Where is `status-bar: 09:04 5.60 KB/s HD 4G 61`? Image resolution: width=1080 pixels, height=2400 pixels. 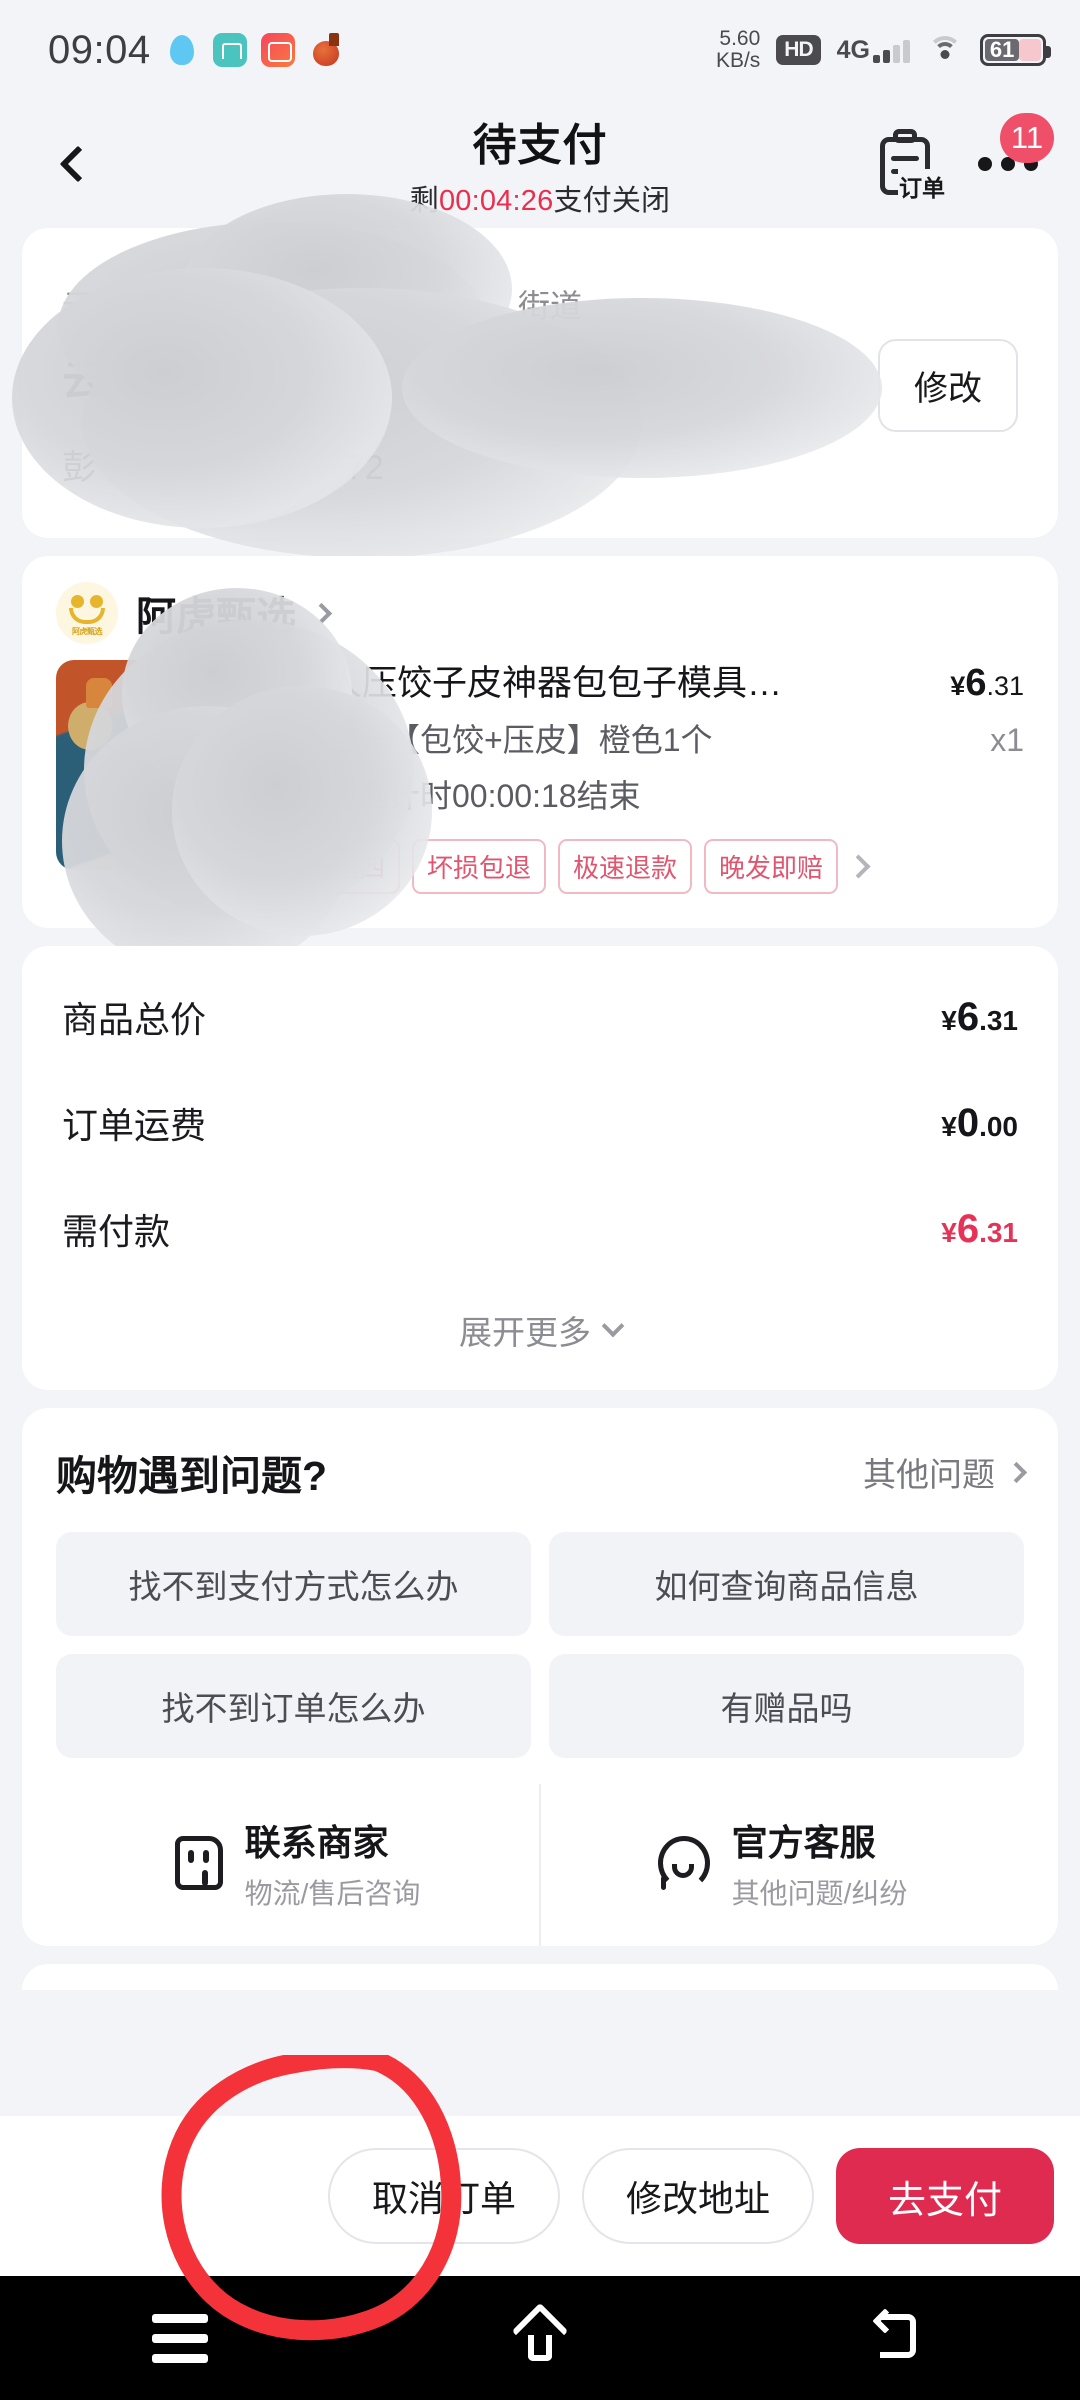 status-bar: 09:04 5.60 KB/s HD 4G 61 is located at coordinates (540, 50).